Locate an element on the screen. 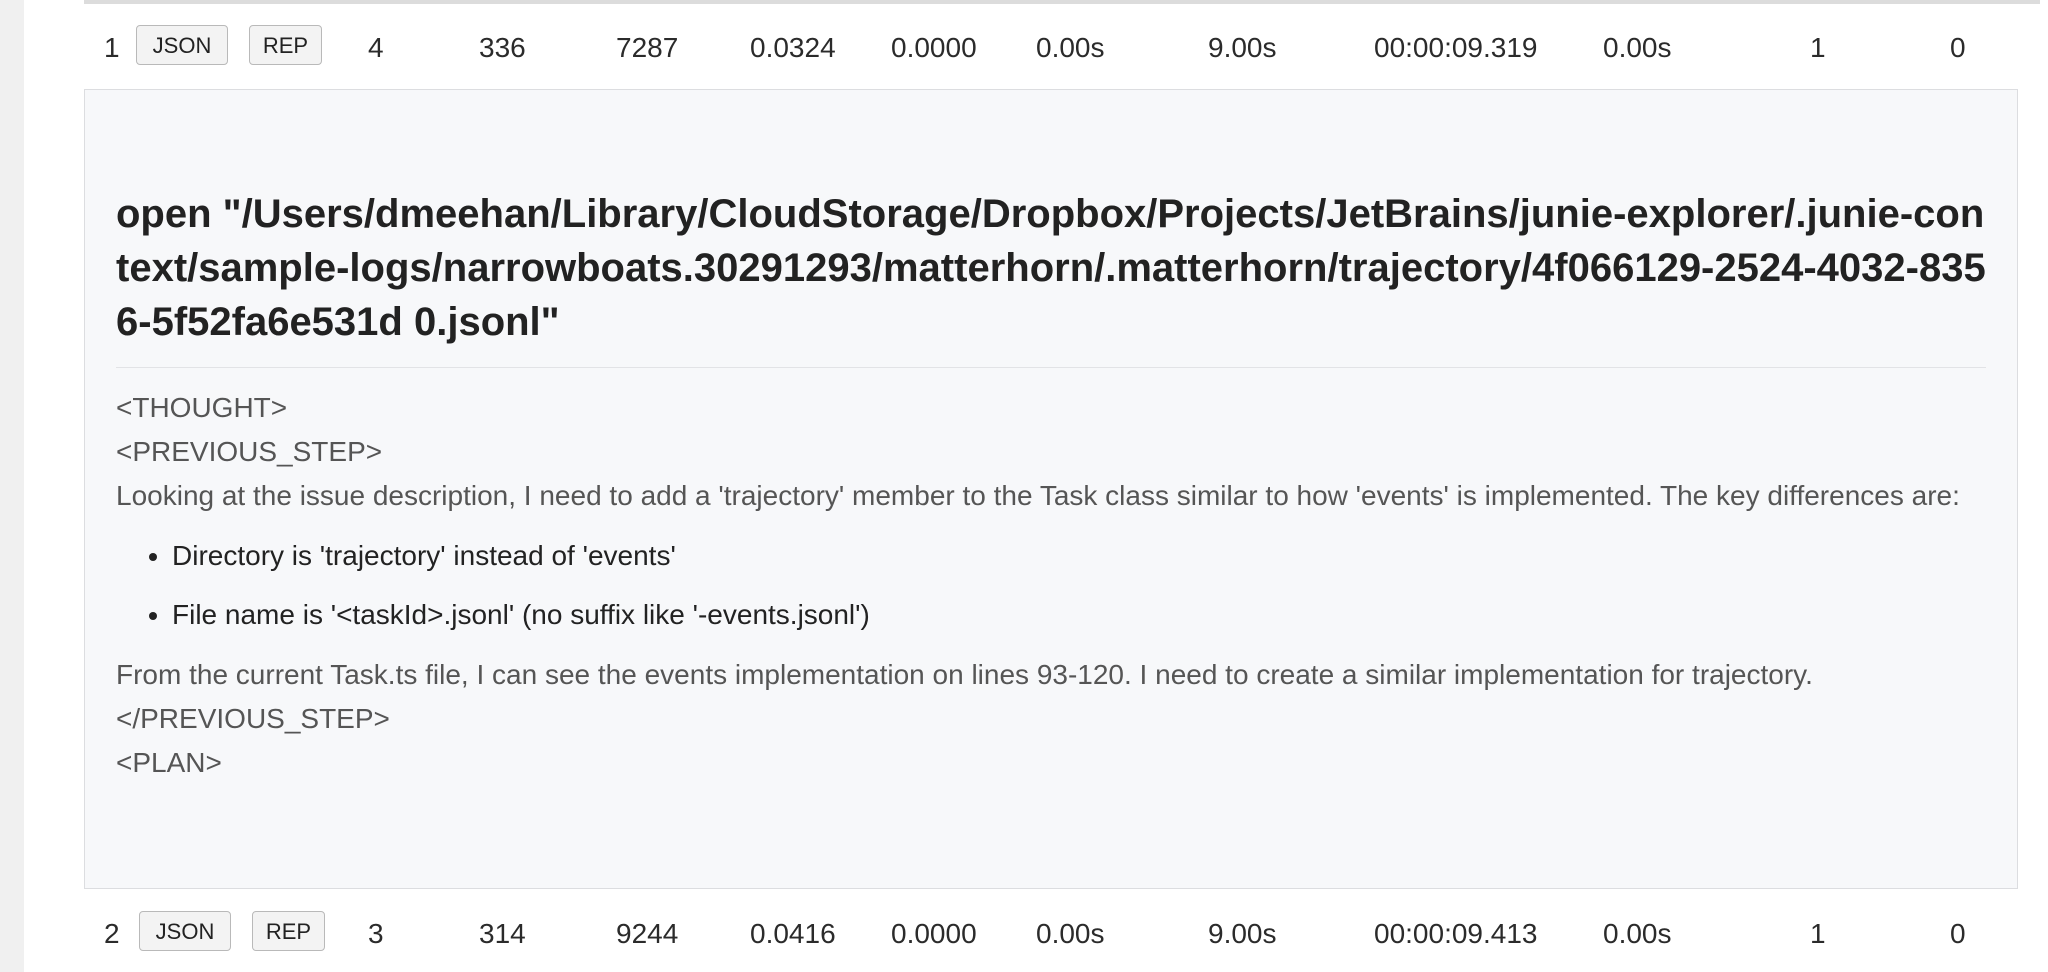  cell-col-4: 0.0324 is located at coordinates (793, 47).